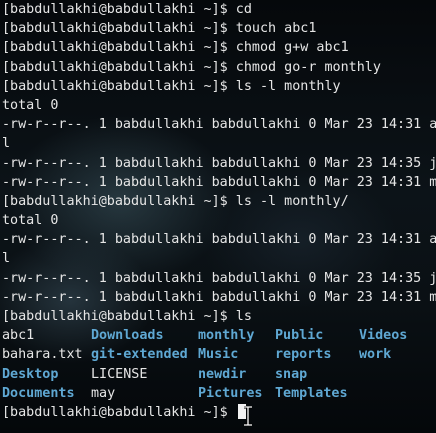 The image size is (436, 433). I want to click on terminal-line: [babdullakhi@babdullakhi ~]$ ls, so click(127, 316).